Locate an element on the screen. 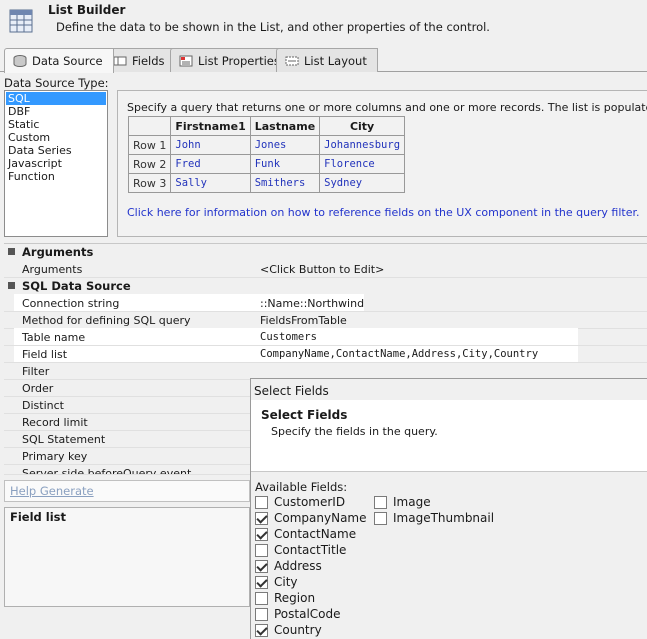  table-cell: Florence is located at coordinates (362, 164).